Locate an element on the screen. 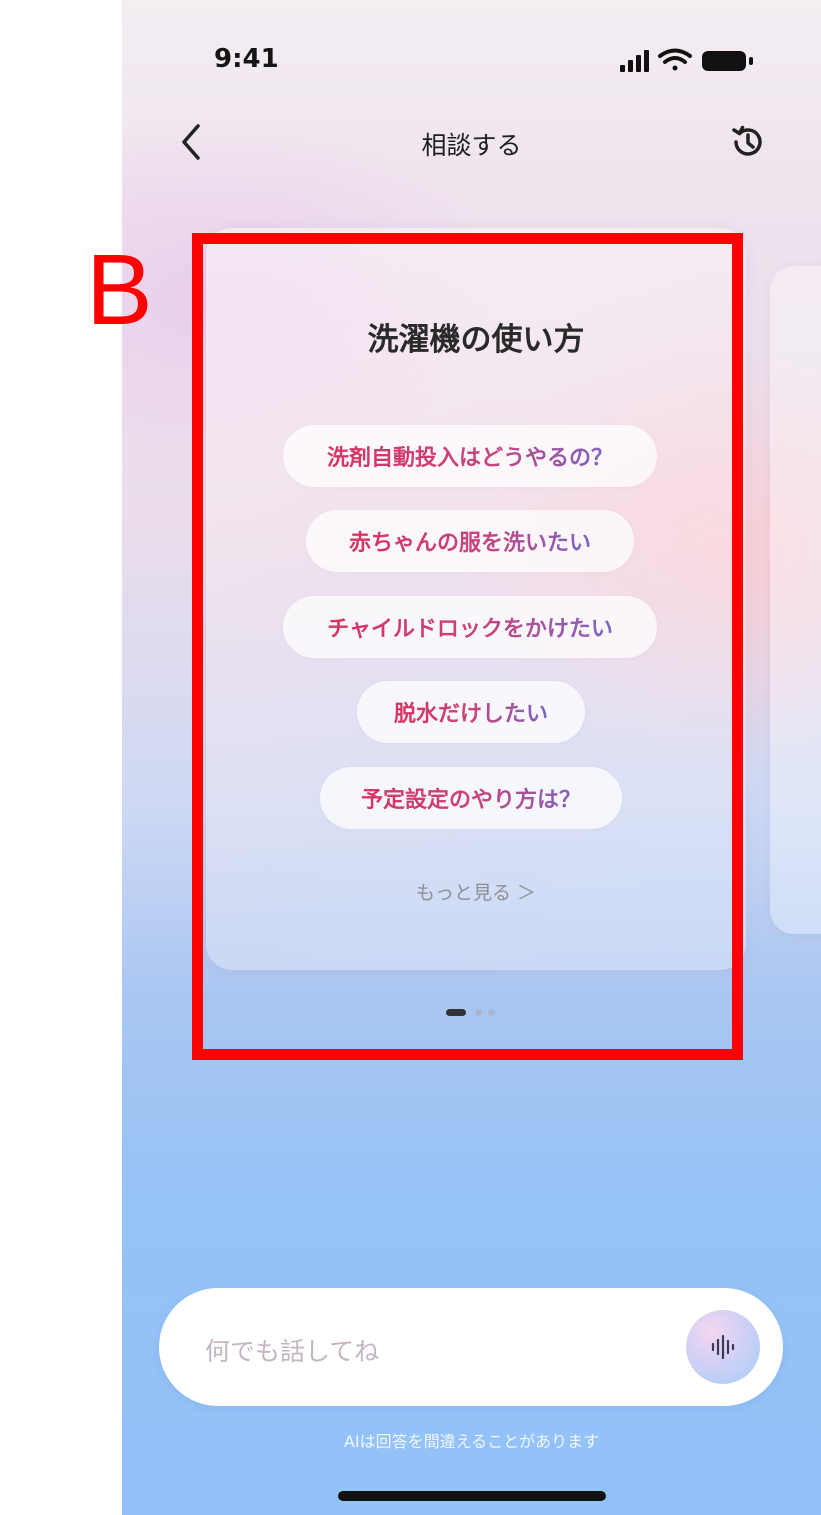  home-indicator is located at coordinates (472, 1496).